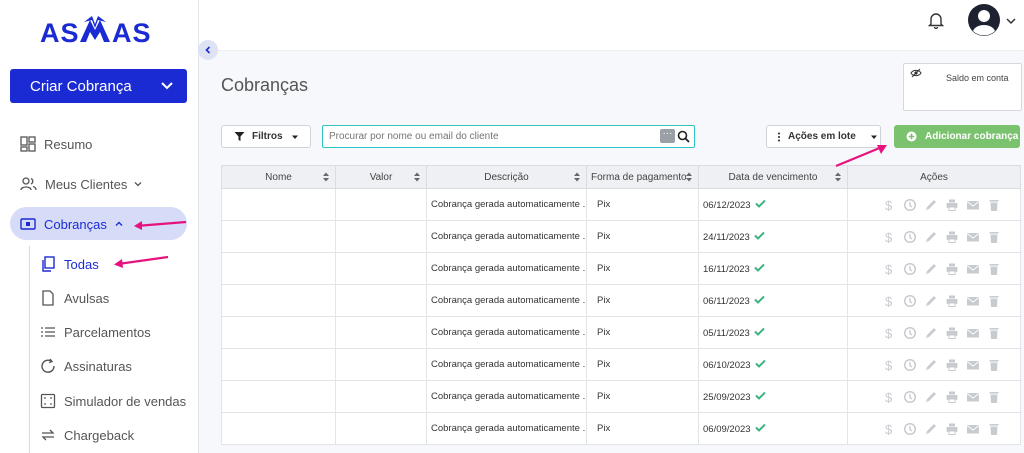 The height and width of the screenshot is (453, 1024). I want to click on create-charge-button: Criar Cobrança, so click(98, 86).